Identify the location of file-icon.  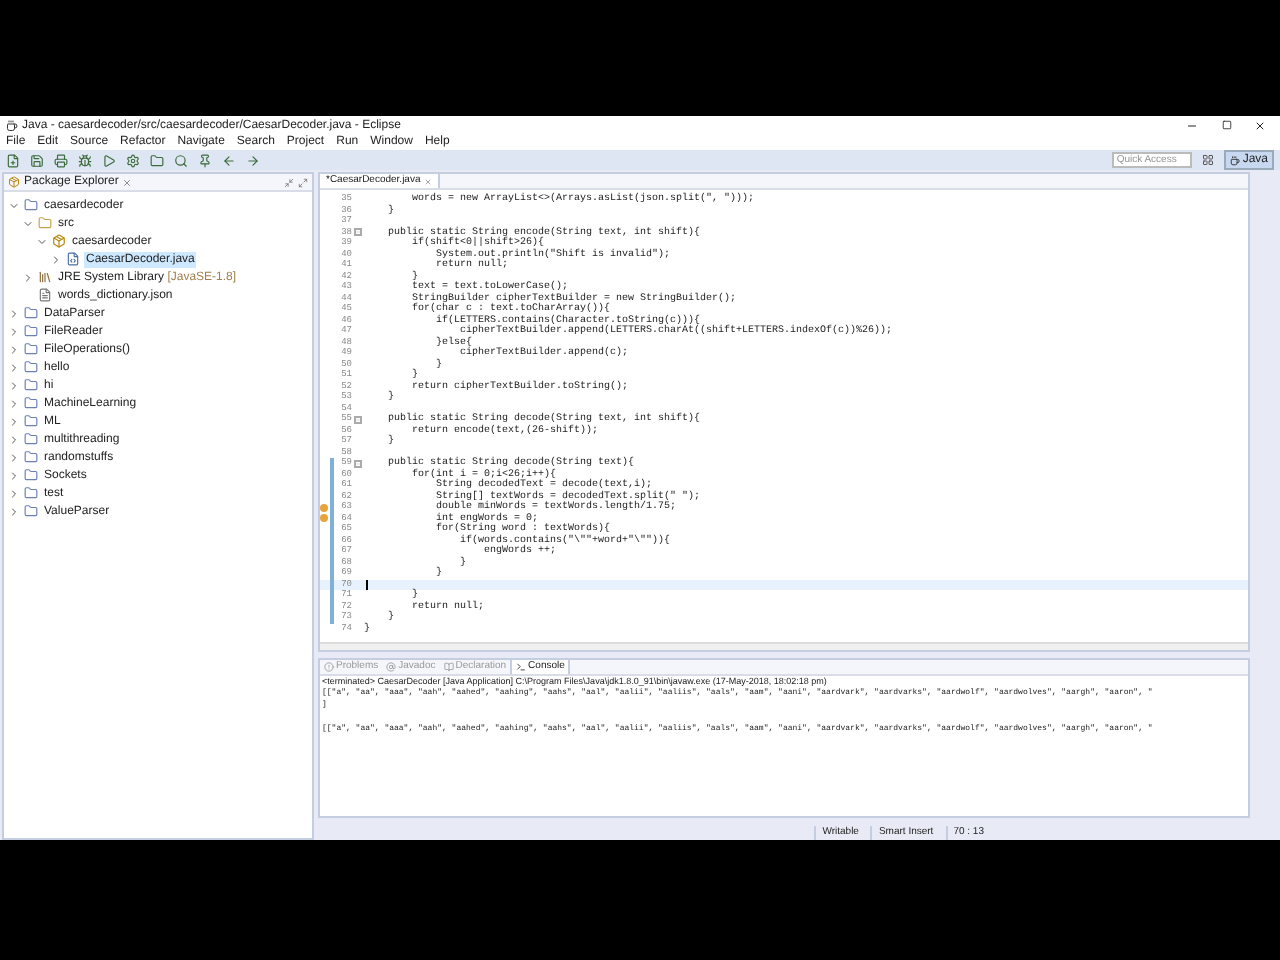
(45, 295).